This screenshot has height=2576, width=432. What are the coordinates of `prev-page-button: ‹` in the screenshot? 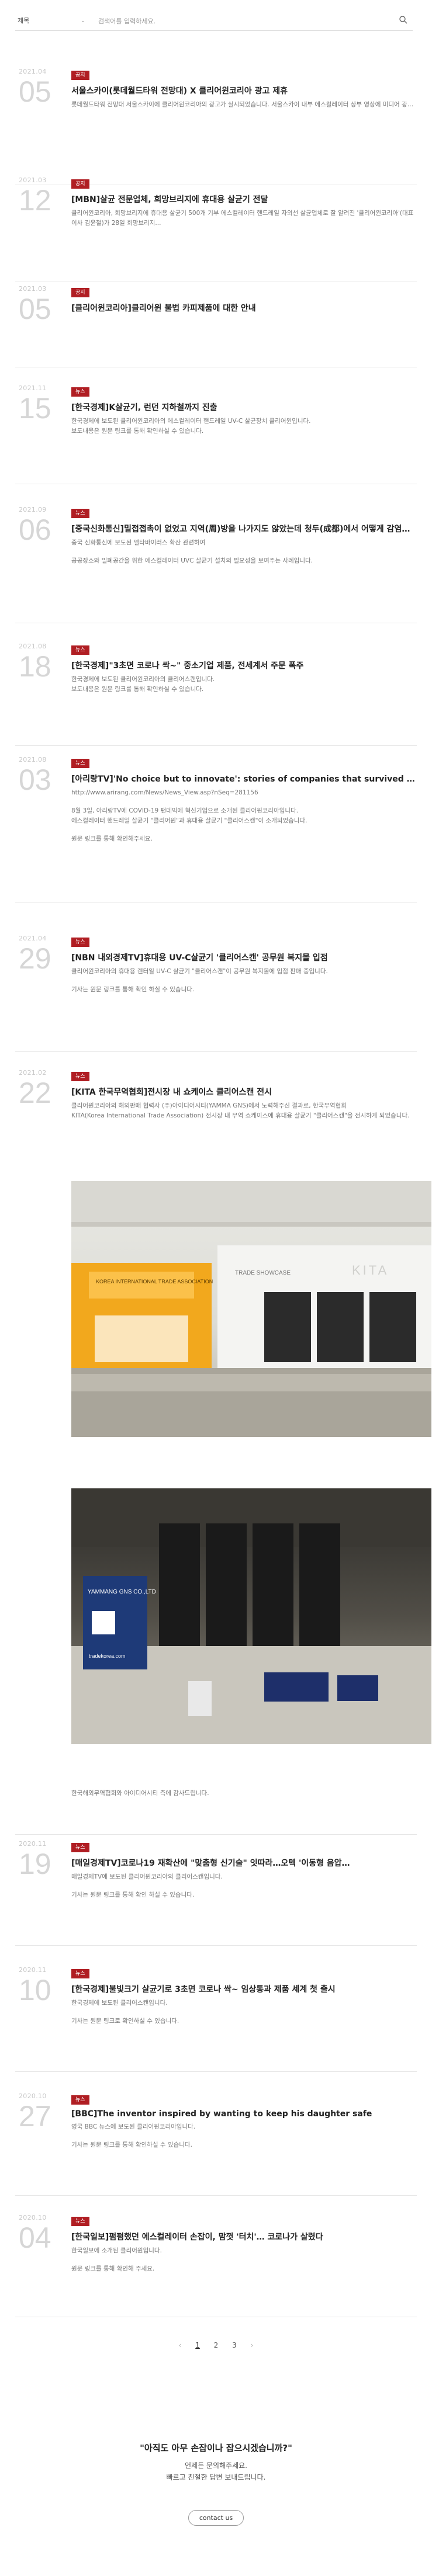 It's located at (181, 2345).